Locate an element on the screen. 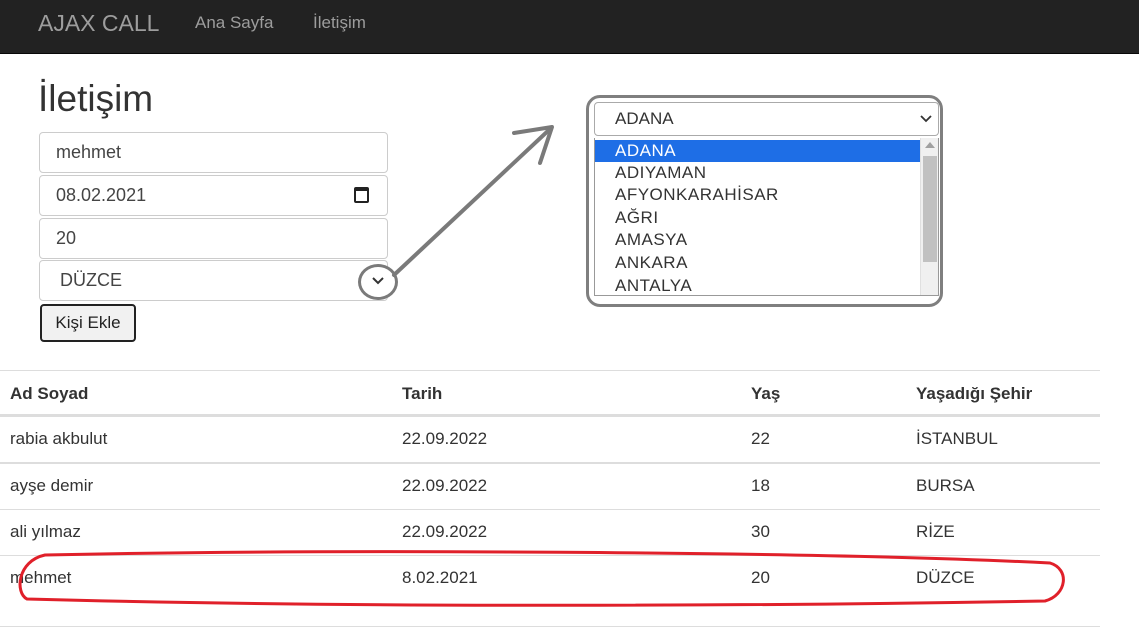  table-row: ayşe demir 22.09.2022 18 BURSA is located at coordinates (550, 485).